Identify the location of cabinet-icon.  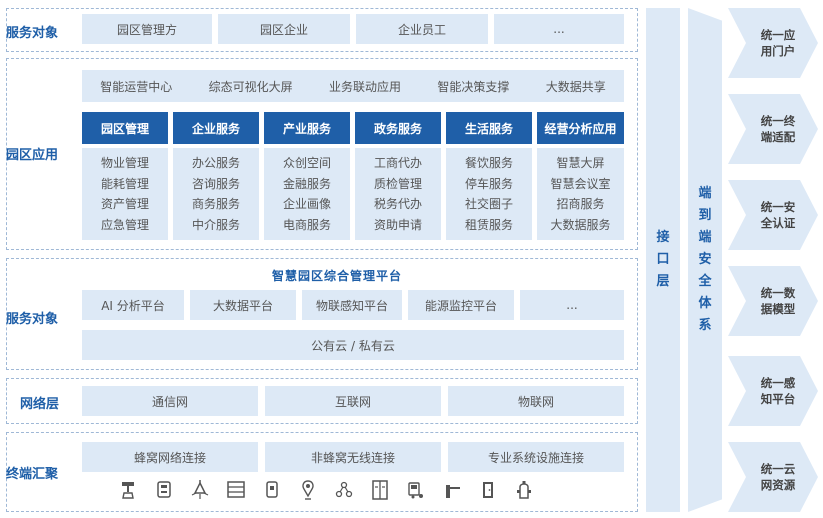
(236, 490).